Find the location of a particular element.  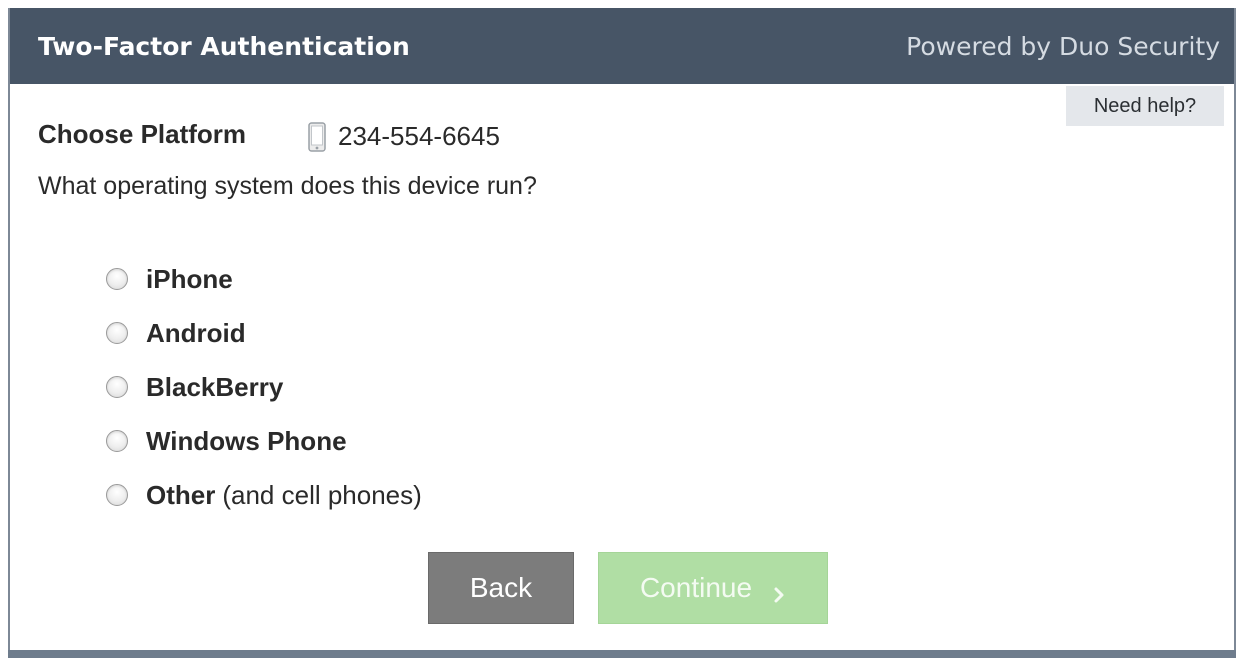

radio-other is located at coordinates (117, 495).